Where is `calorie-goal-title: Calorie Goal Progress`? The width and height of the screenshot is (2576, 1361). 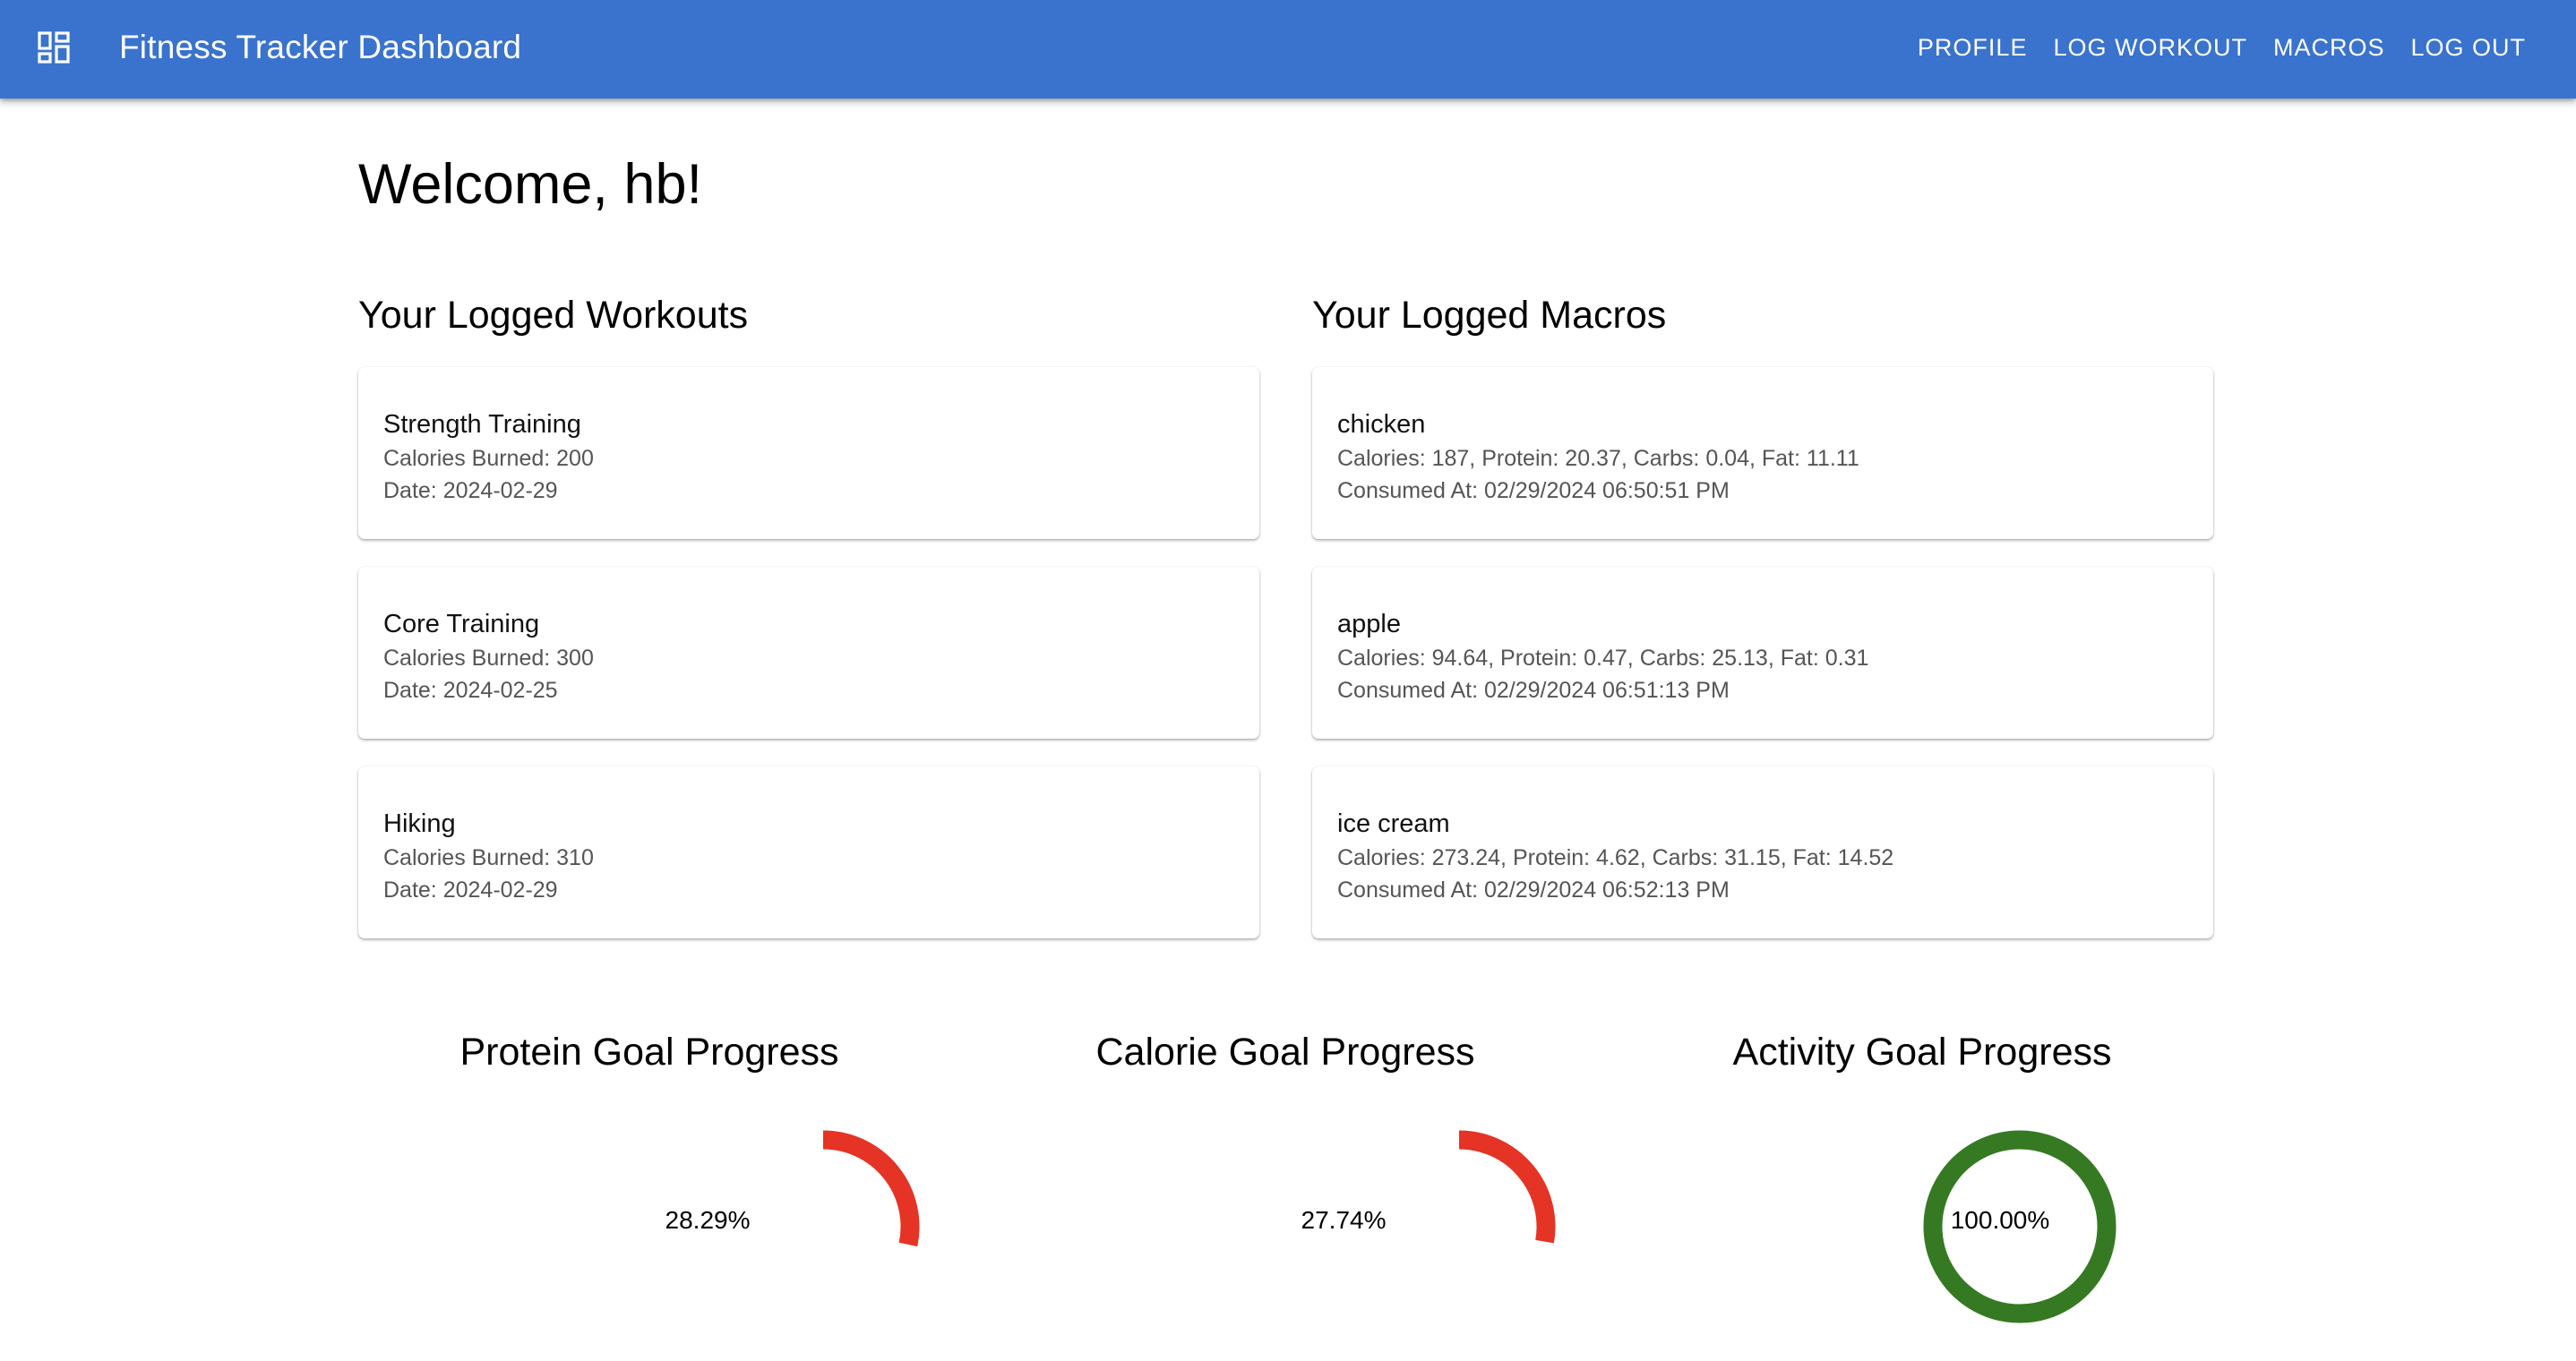
calorie-goal-title: Calorie Goal Progress is located at coordinates (1285, 1053).